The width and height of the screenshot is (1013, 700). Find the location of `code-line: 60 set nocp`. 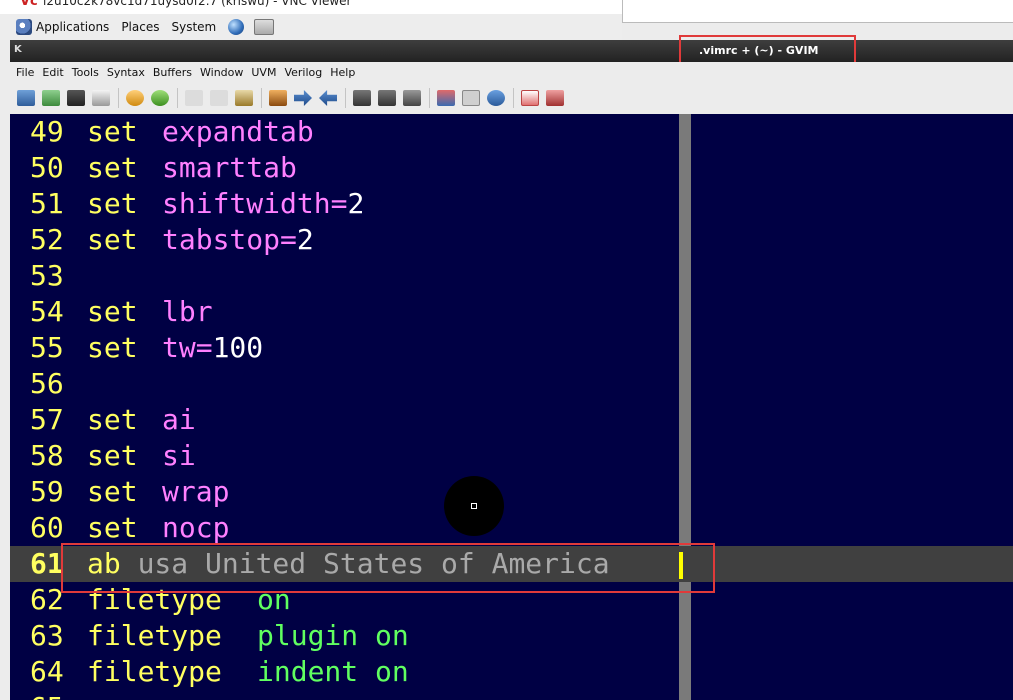

code-line: 60 set nocp is located at coordinates (511, 528).